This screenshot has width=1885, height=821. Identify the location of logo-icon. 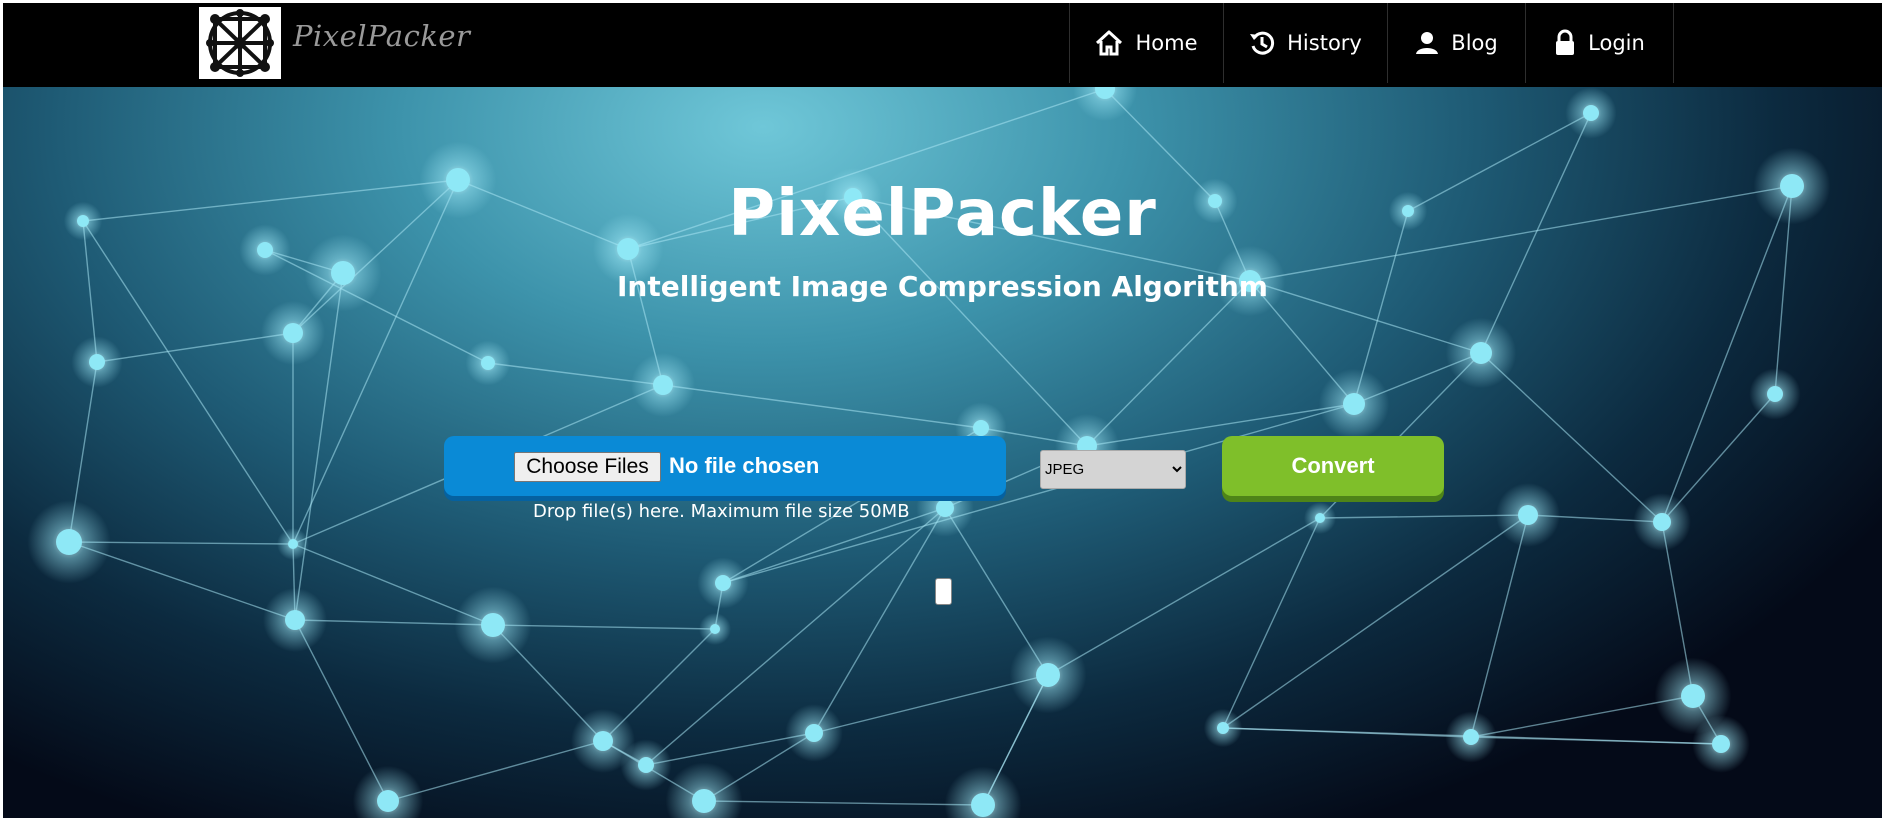
(240, 43).